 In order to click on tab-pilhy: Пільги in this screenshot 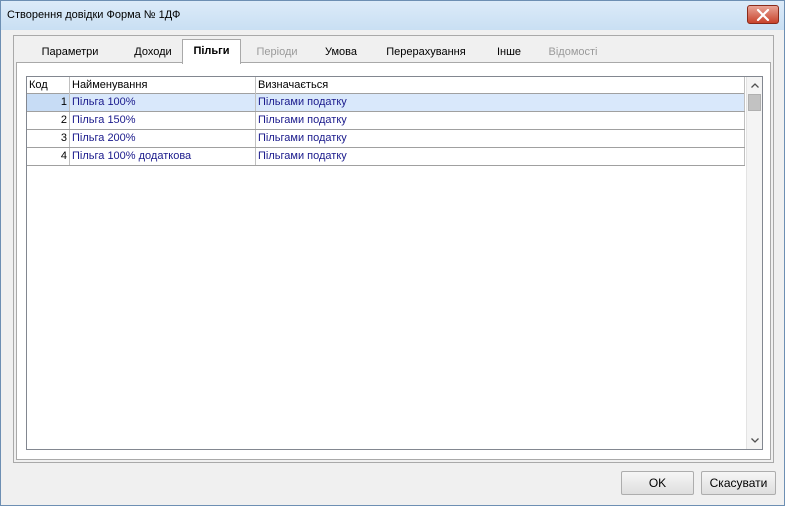, I will do `click(211, 51)`.